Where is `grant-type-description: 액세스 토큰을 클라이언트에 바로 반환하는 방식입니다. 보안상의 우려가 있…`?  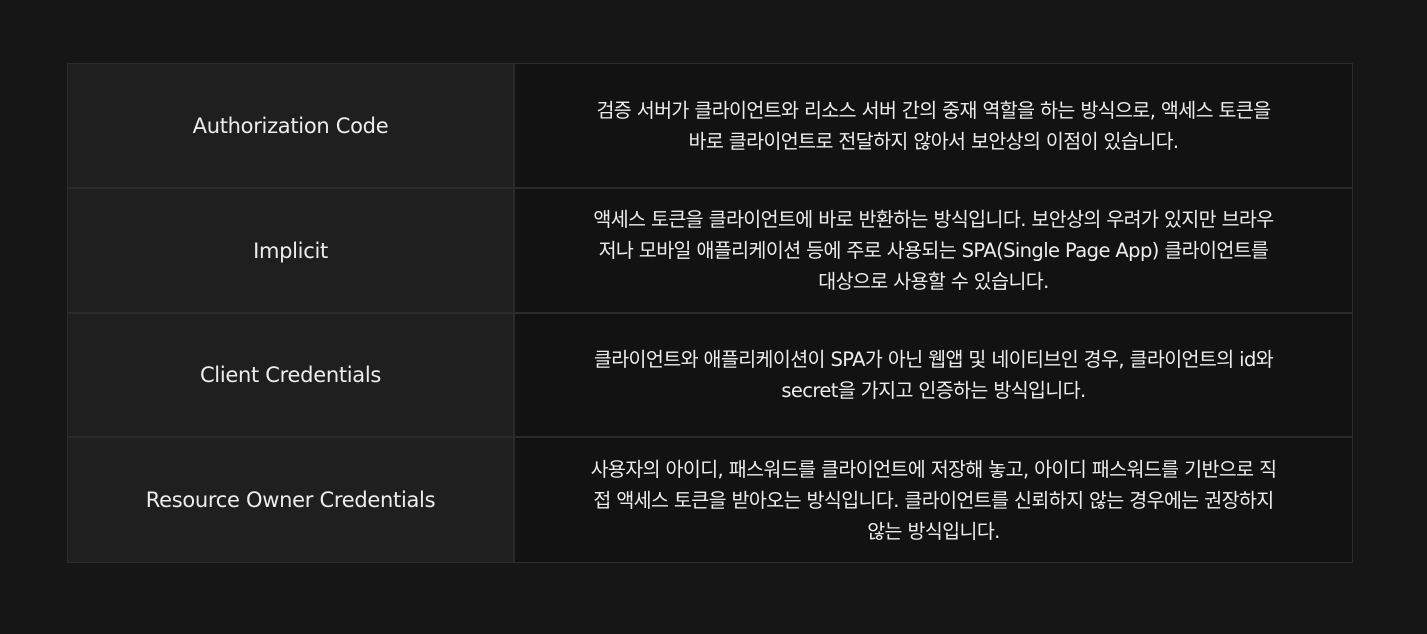 grant-type-description: 액세스 토큰을 클라이언트에 바로 반환하는 방식입니다. 보안상의 우려가 있… is located at coordinates (933, 251).